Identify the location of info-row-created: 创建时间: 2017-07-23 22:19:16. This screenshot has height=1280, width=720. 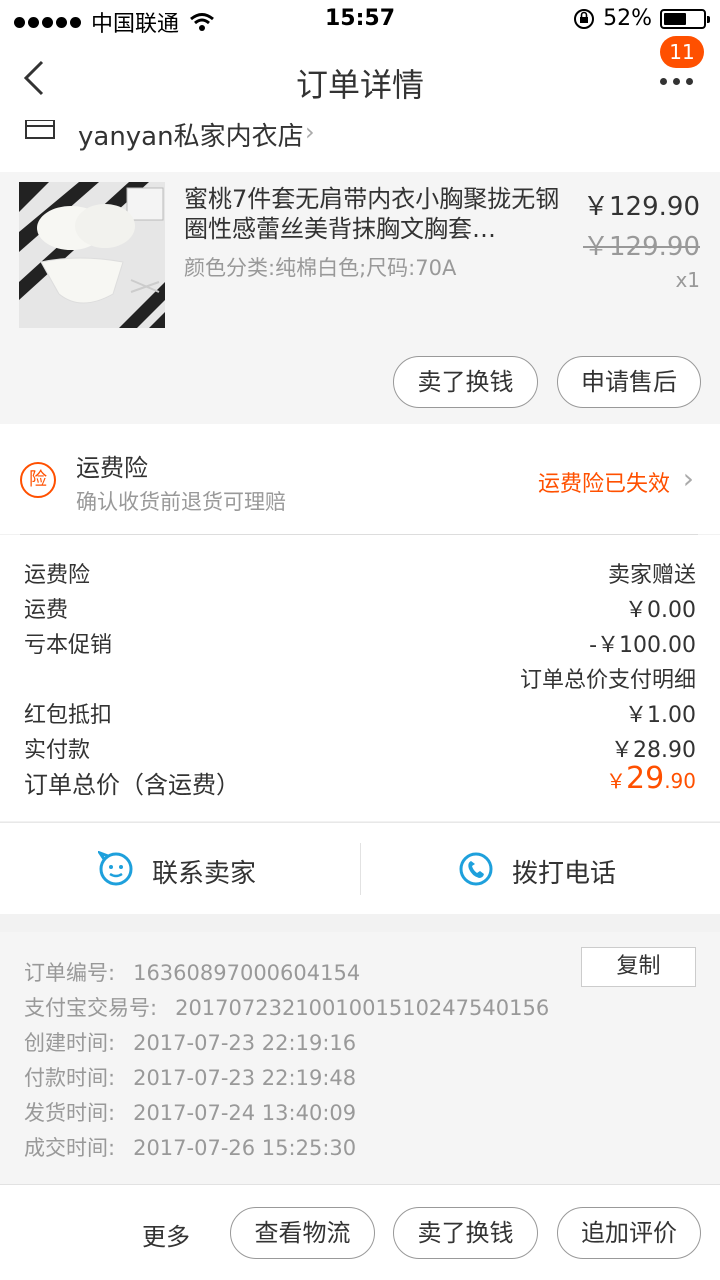
(190, 1042).